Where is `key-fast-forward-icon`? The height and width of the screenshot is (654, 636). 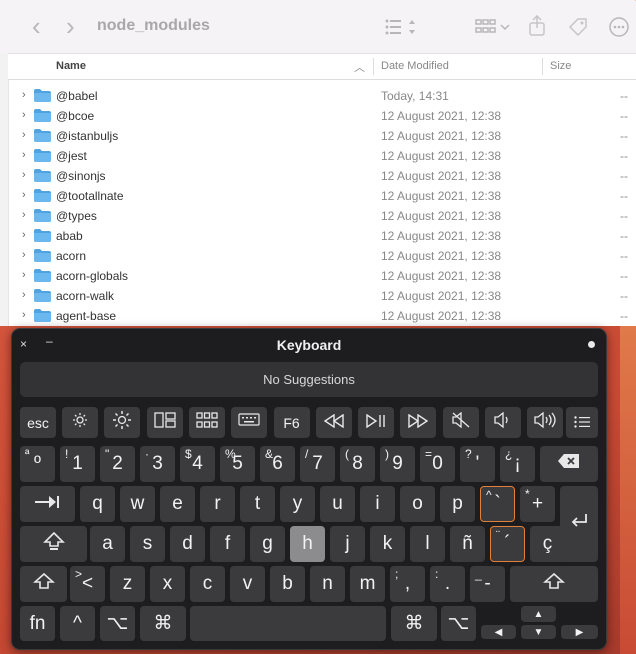 key-fast-forward-icon is located at coordinates (418, 422).